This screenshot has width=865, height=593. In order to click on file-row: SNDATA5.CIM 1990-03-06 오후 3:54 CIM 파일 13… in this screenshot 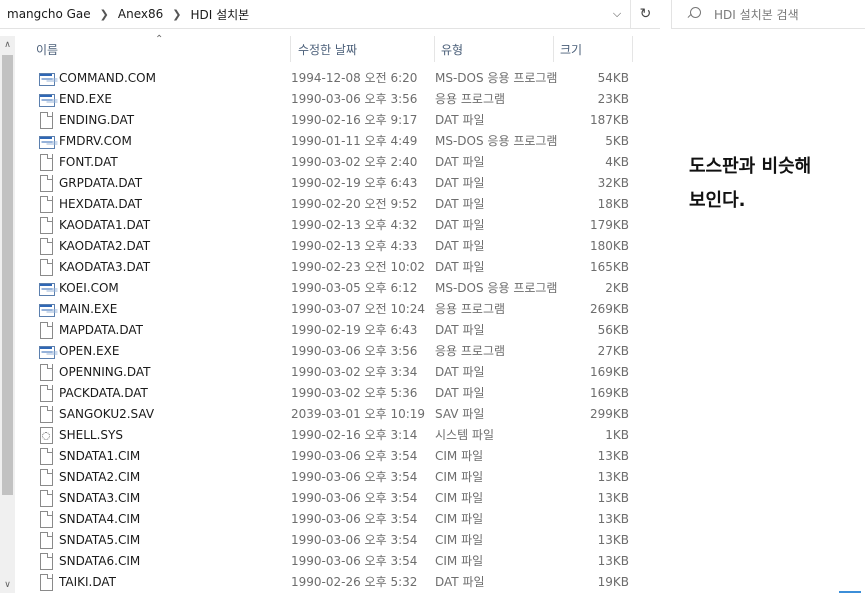, I will do `click(323, 539)`.